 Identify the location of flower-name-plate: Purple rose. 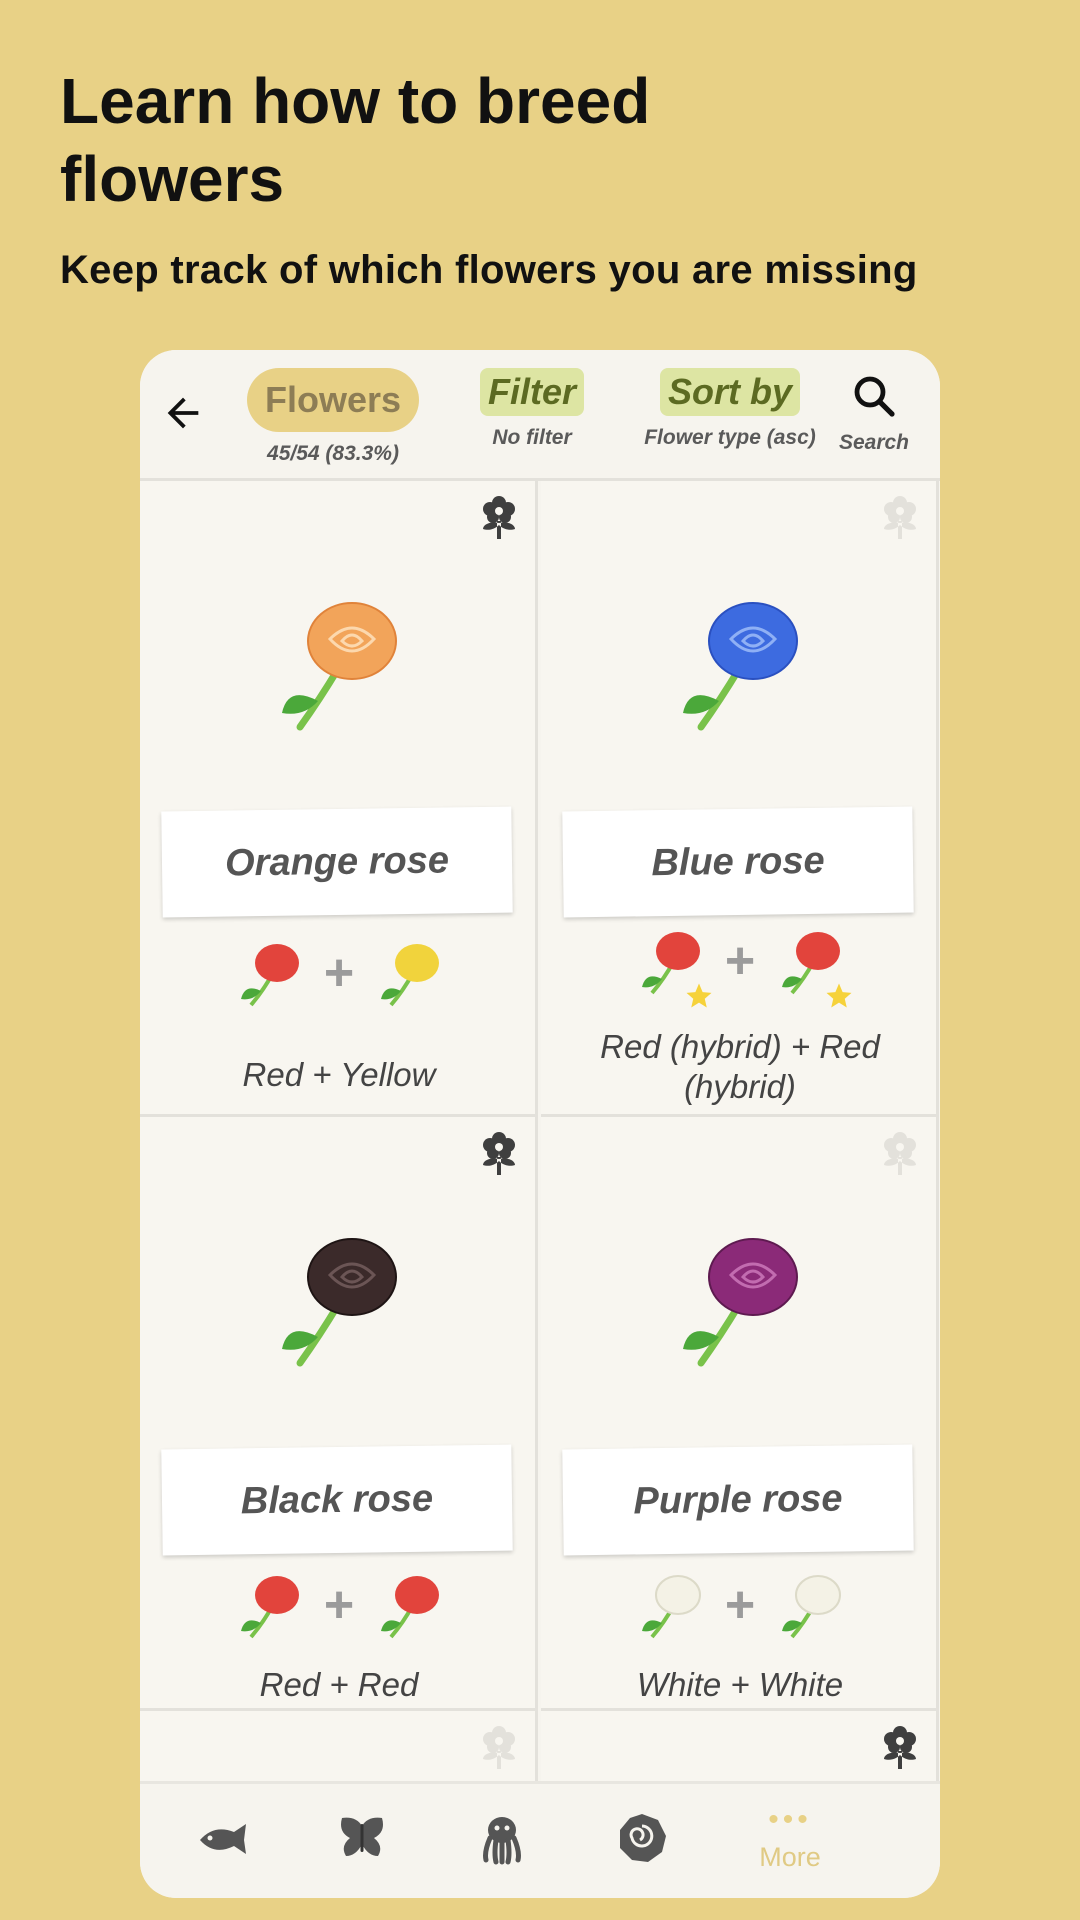
(738, 1500).